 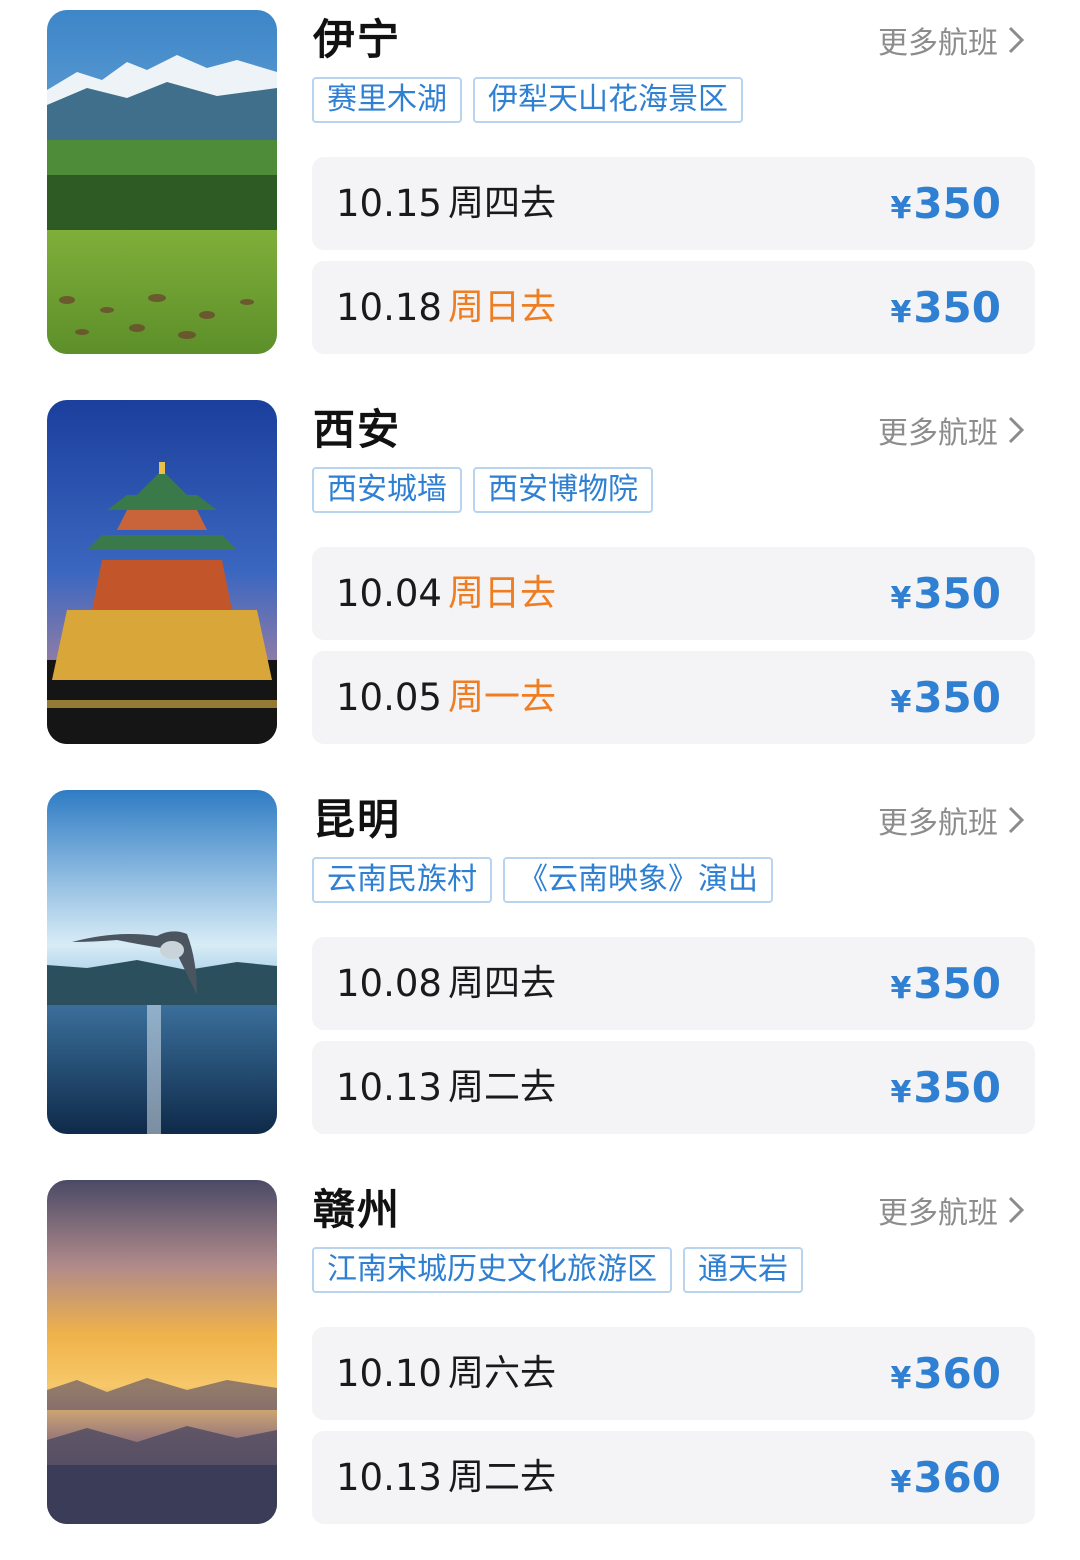 I want to click on attraction-tags: 江南宋城历史文化旅游区 通天岩, so click(x=563, y=1270).